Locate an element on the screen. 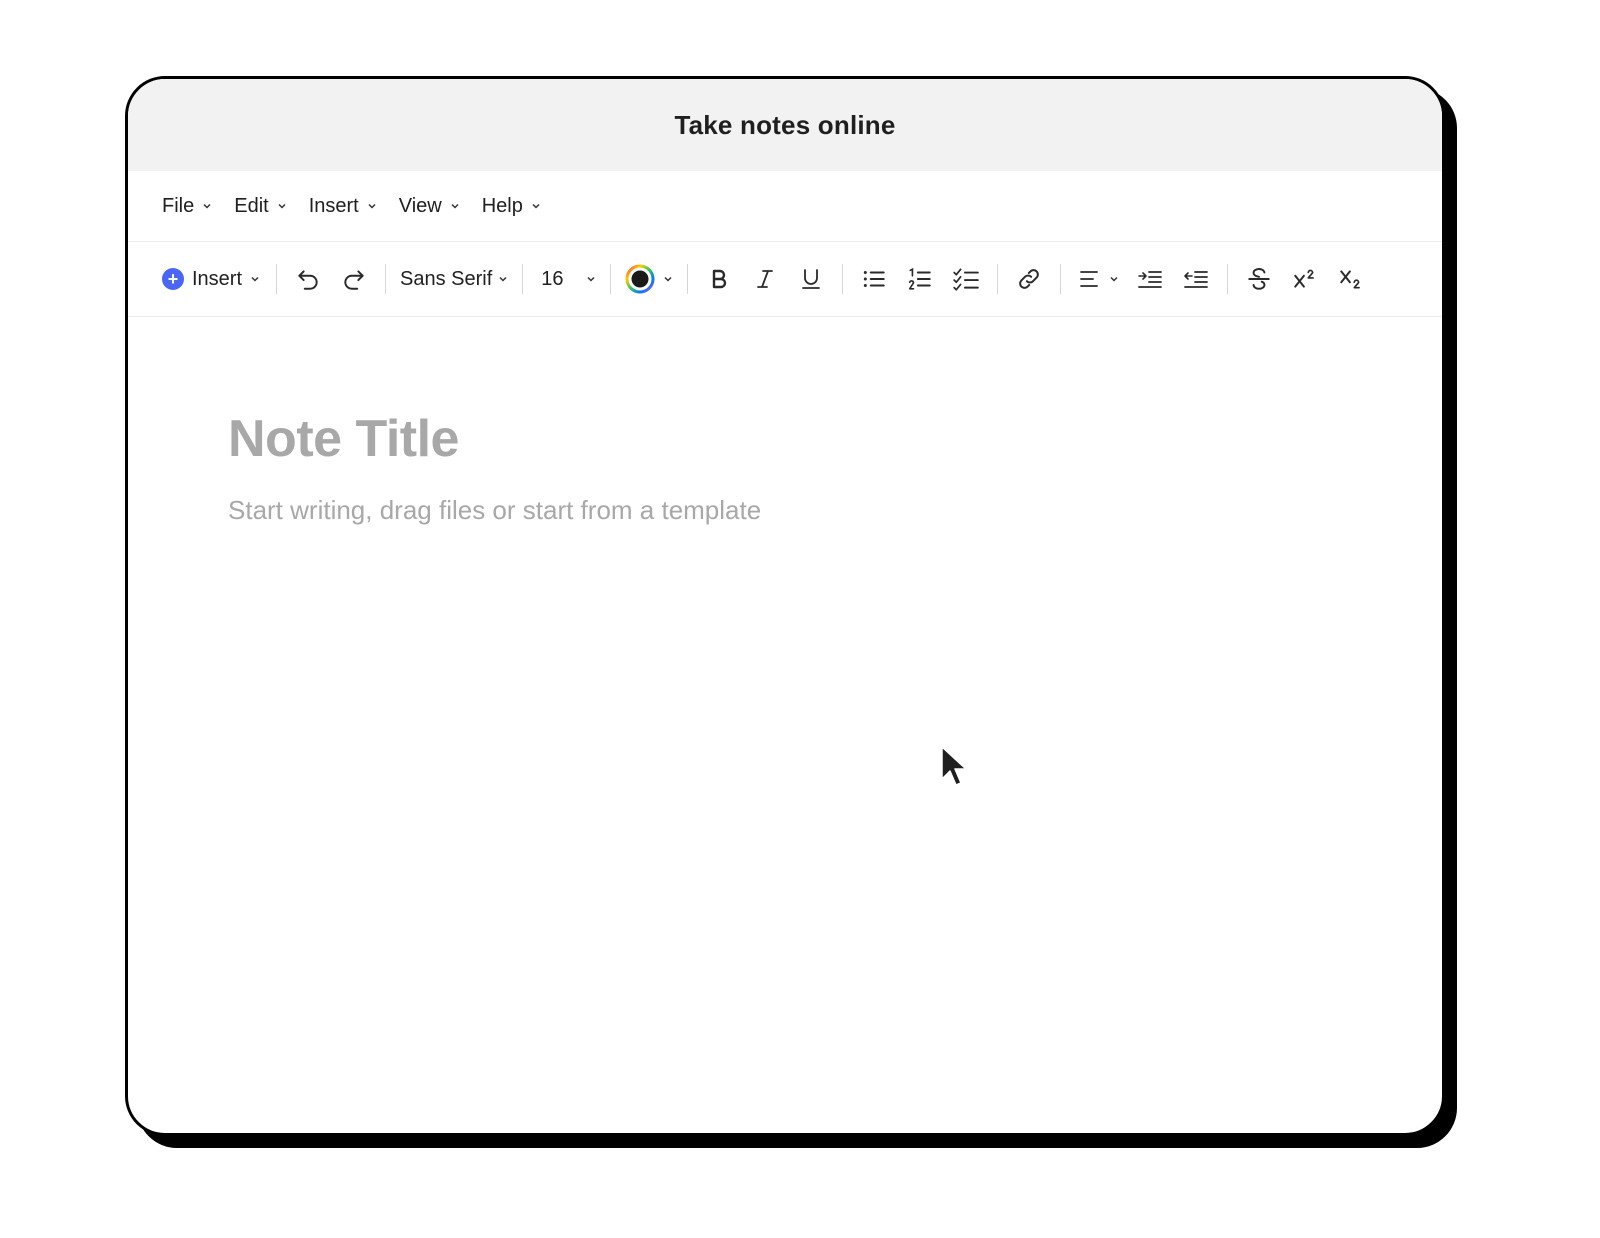 The width and height of the screenshot is (1600, 1238). menu-insert: Insert is located at coordinates (343, 206).